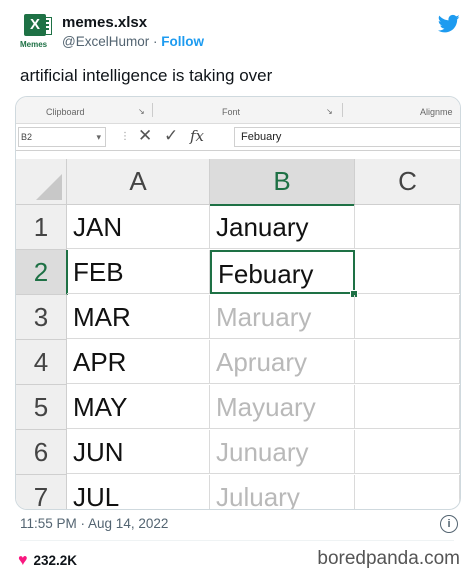 This screenshot has height=578, width=474. I want to click on row-header: 5, so click(41, 407).